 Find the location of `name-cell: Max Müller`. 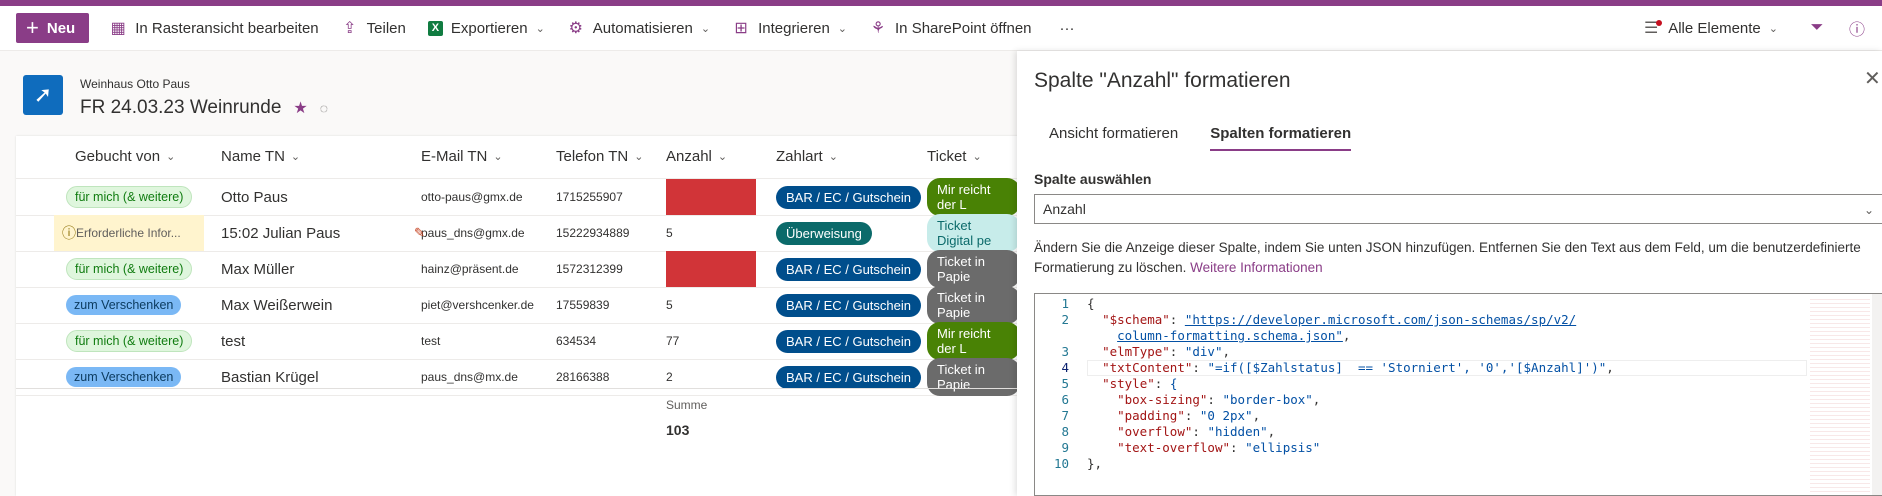

name-cell: Max Müller is located at coordinates (258, 269).